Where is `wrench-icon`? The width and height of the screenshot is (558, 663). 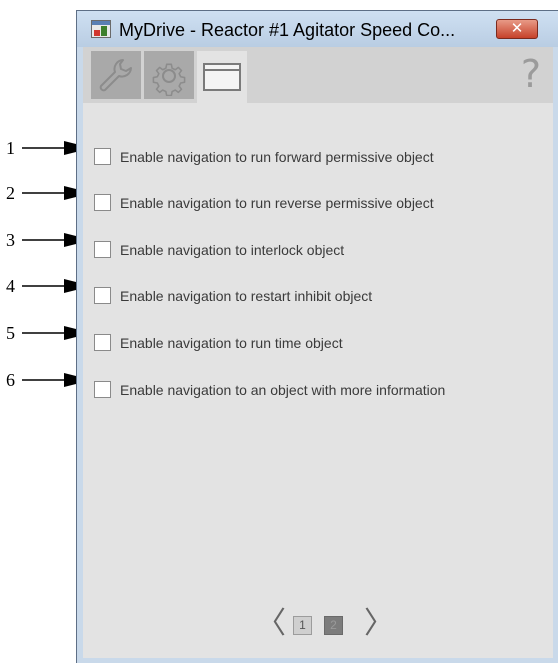
wrench-icon is located at coordinates (115, 75).